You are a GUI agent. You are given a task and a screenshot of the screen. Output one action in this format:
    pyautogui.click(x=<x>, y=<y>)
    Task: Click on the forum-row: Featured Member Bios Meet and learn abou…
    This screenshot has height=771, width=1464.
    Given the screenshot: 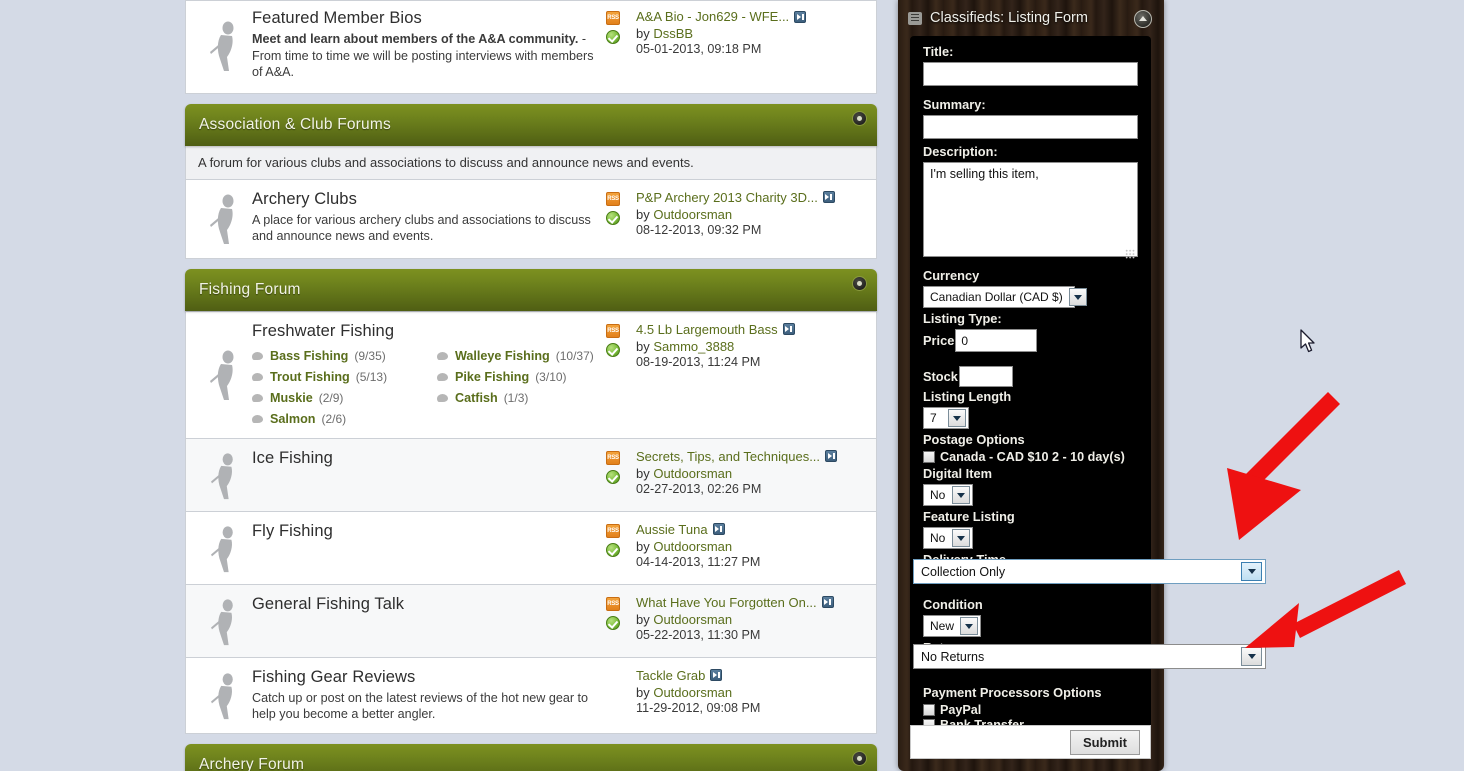 What is the action you would take?
    pyautogui.click(x=531, y=47)
    